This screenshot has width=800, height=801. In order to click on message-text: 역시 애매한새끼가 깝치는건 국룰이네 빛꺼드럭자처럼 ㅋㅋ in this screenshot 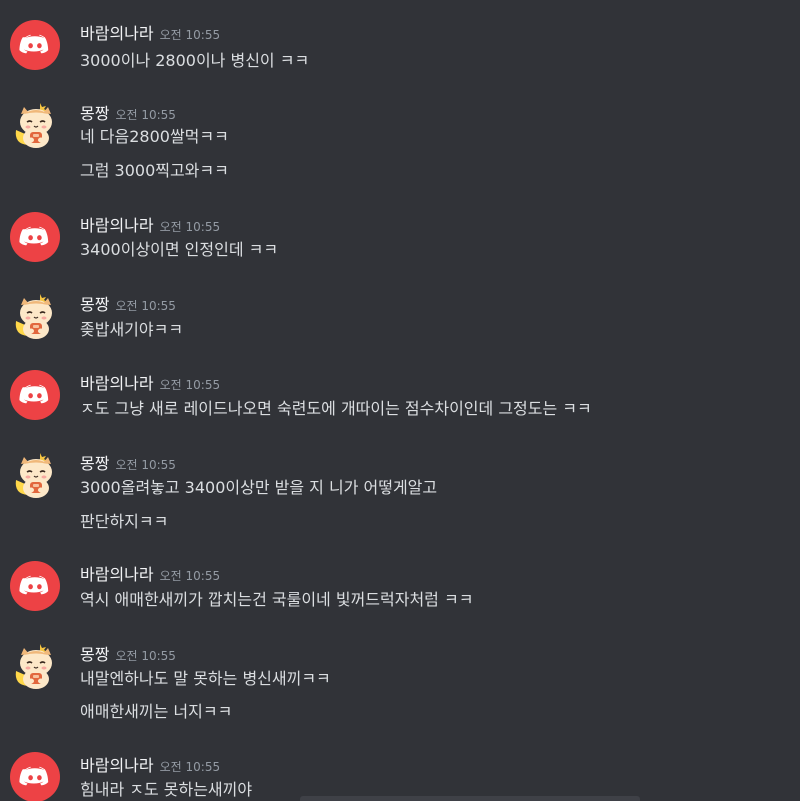, I will do `click(277, 599)`.